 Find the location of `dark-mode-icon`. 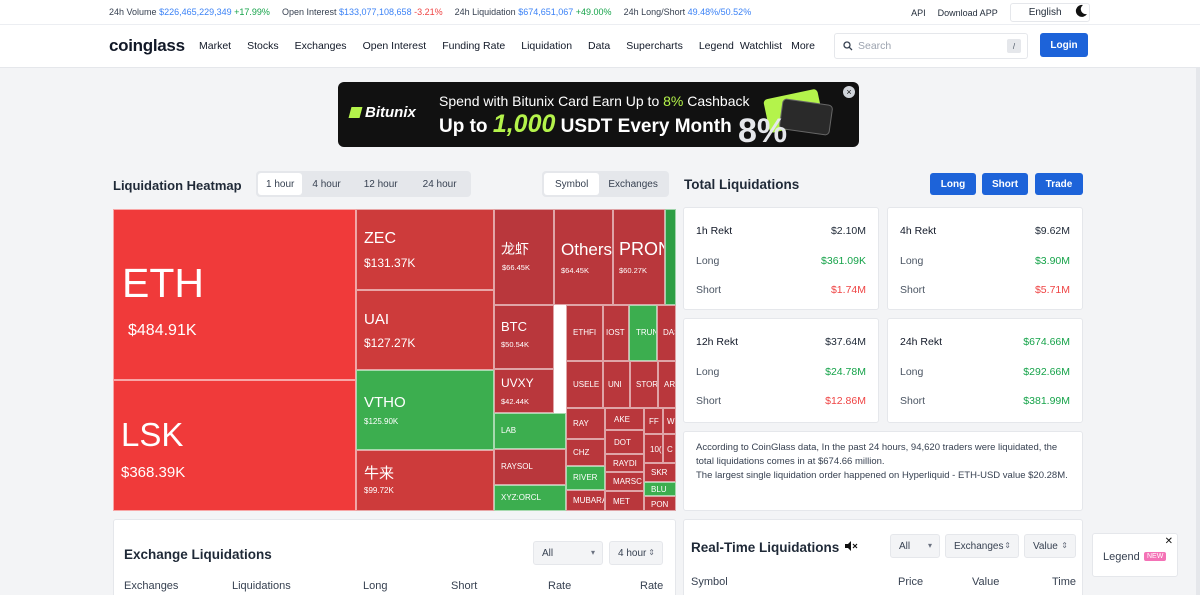

dark-mode-icon is located at coordinates (1081, 11).